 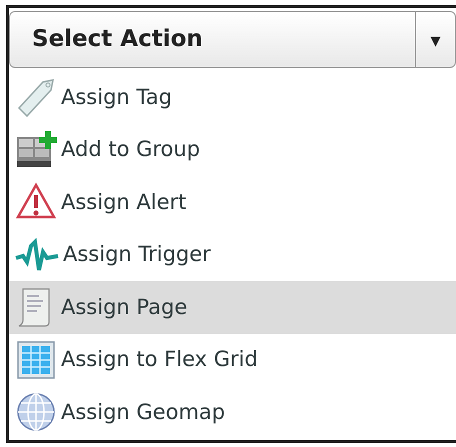 What do you see at coordinates (36, 97) in the screenshot?
I see `tag-icon` at bounding box center [36, 97].